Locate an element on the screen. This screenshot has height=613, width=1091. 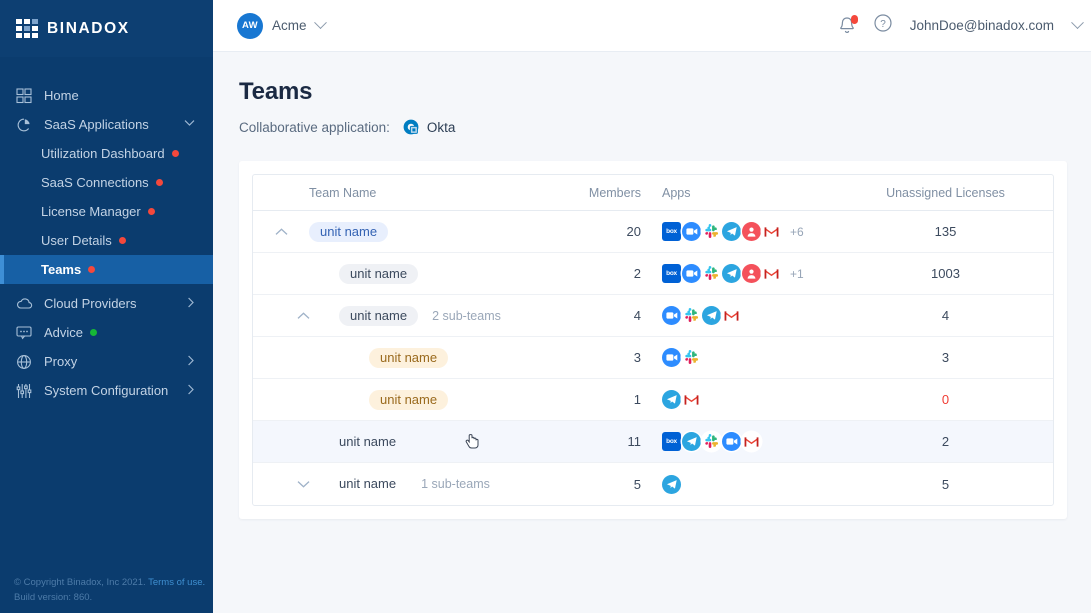
sidebar-item-label: System Configuration is located at coordinates (106, 390).